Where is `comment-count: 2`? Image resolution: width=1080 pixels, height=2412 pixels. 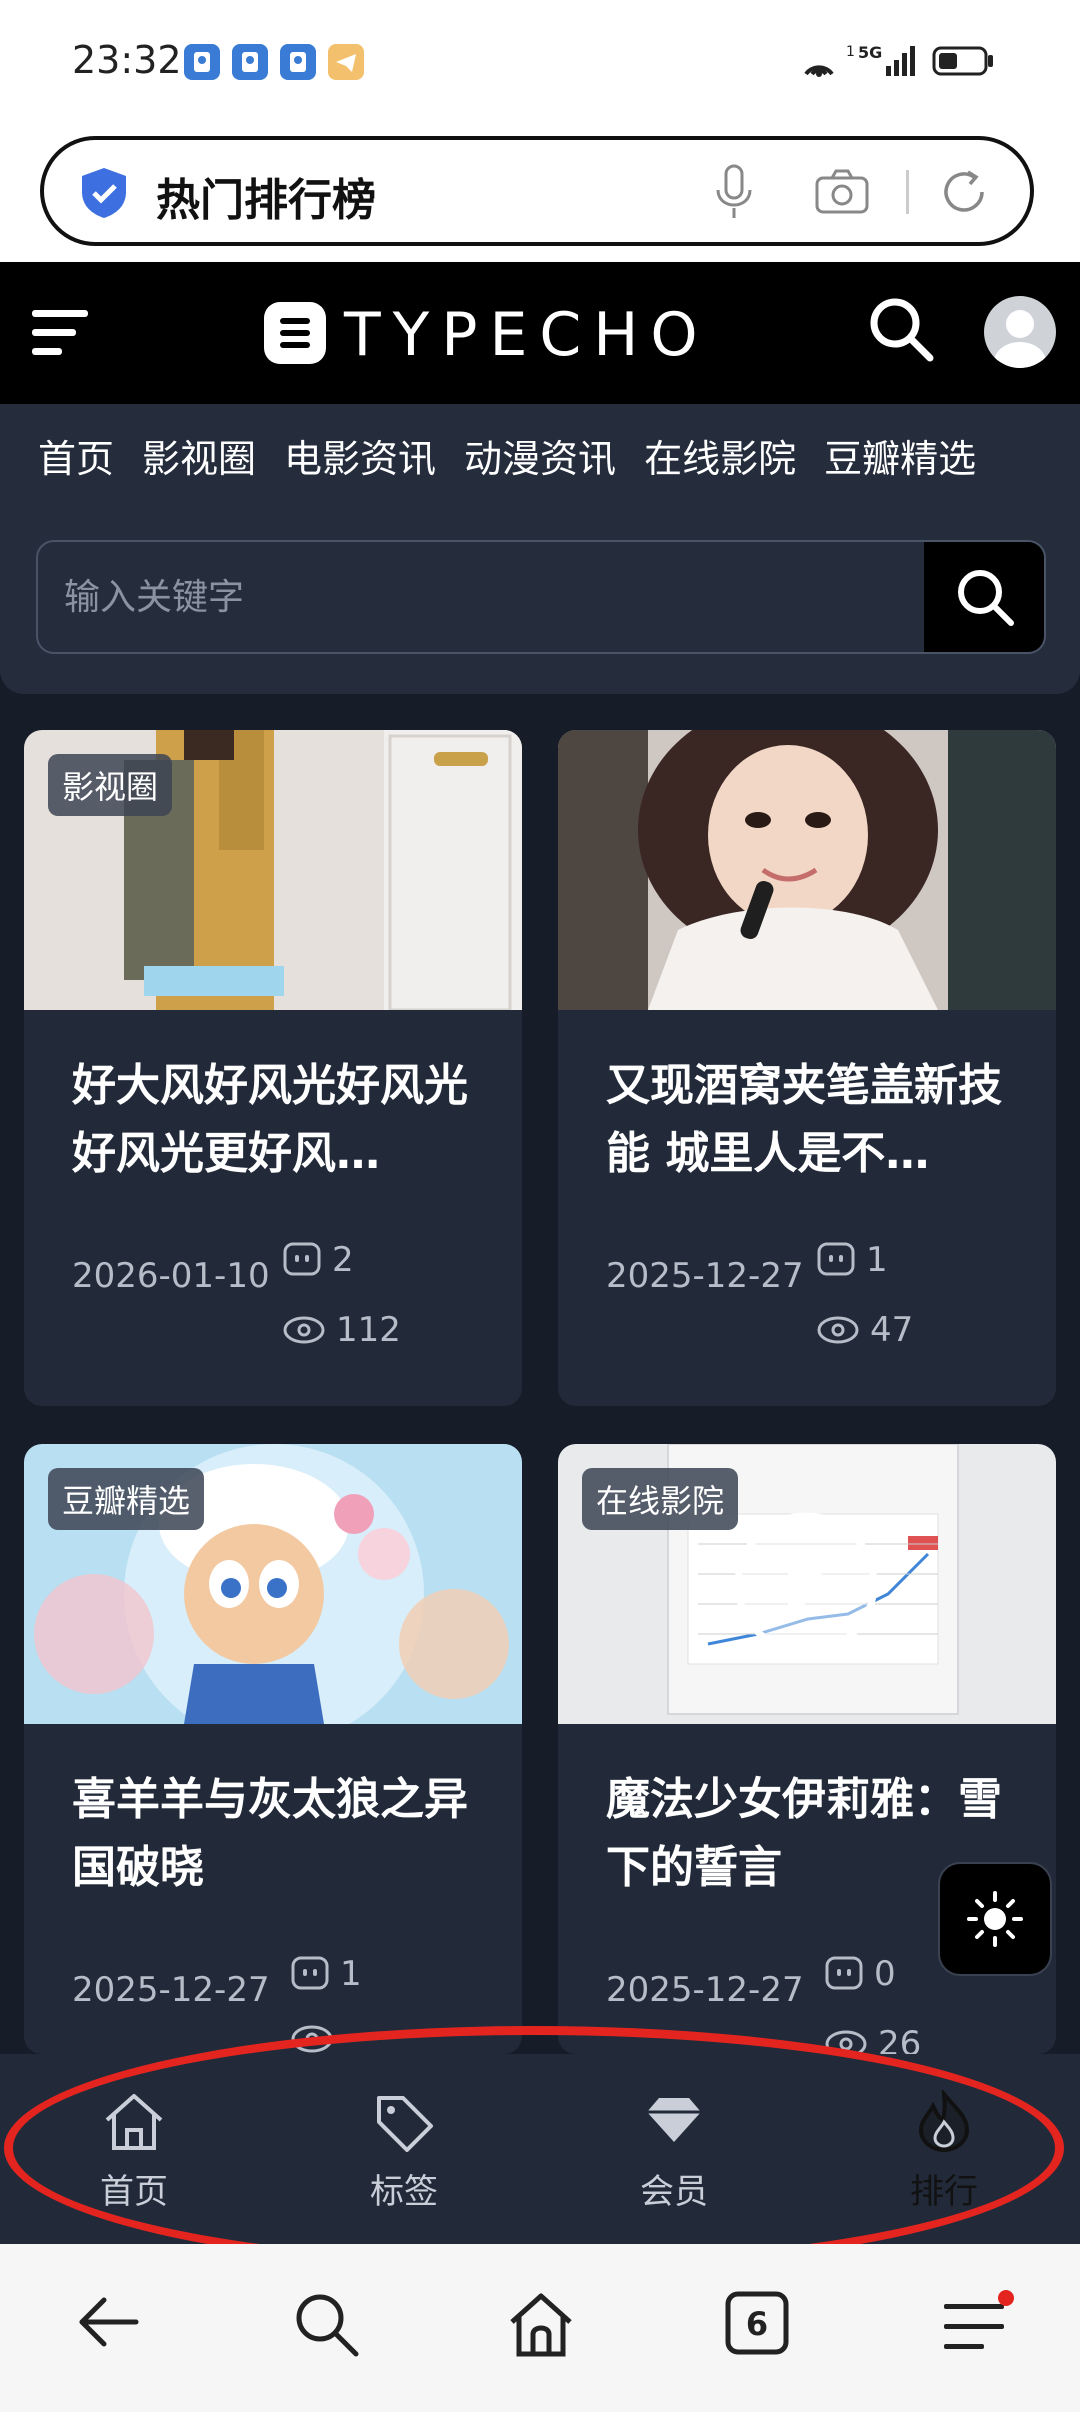 comment-count: 2 is located at coordinates (318, 1260).